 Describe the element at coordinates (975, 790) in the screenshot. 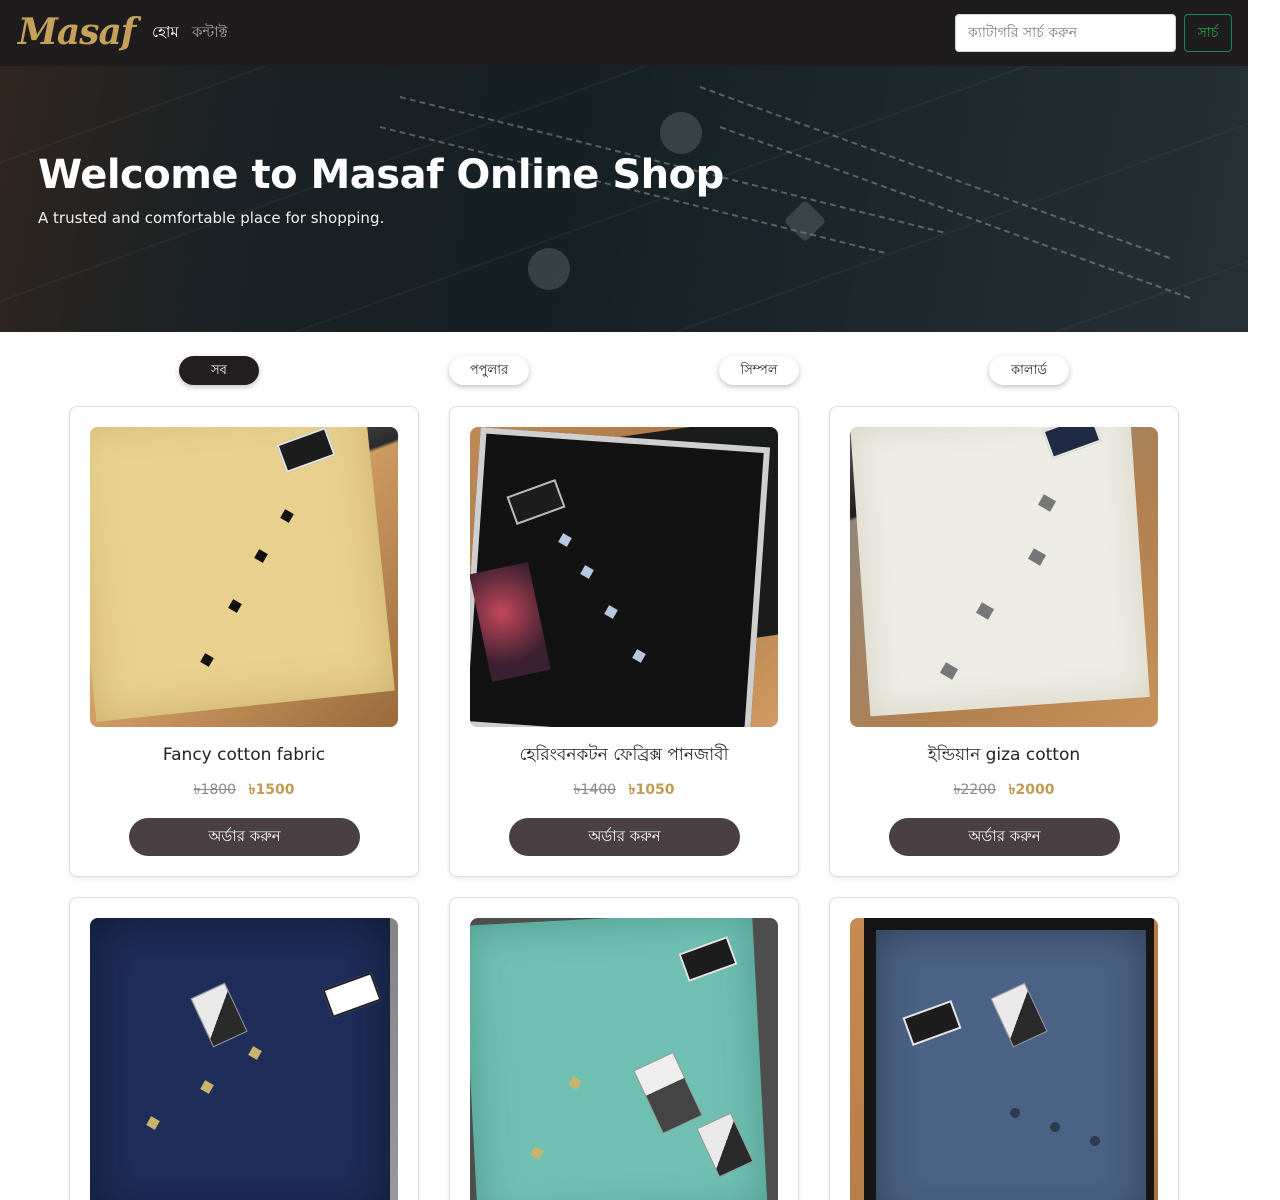

I see `old-price: ৳2200` at that location.